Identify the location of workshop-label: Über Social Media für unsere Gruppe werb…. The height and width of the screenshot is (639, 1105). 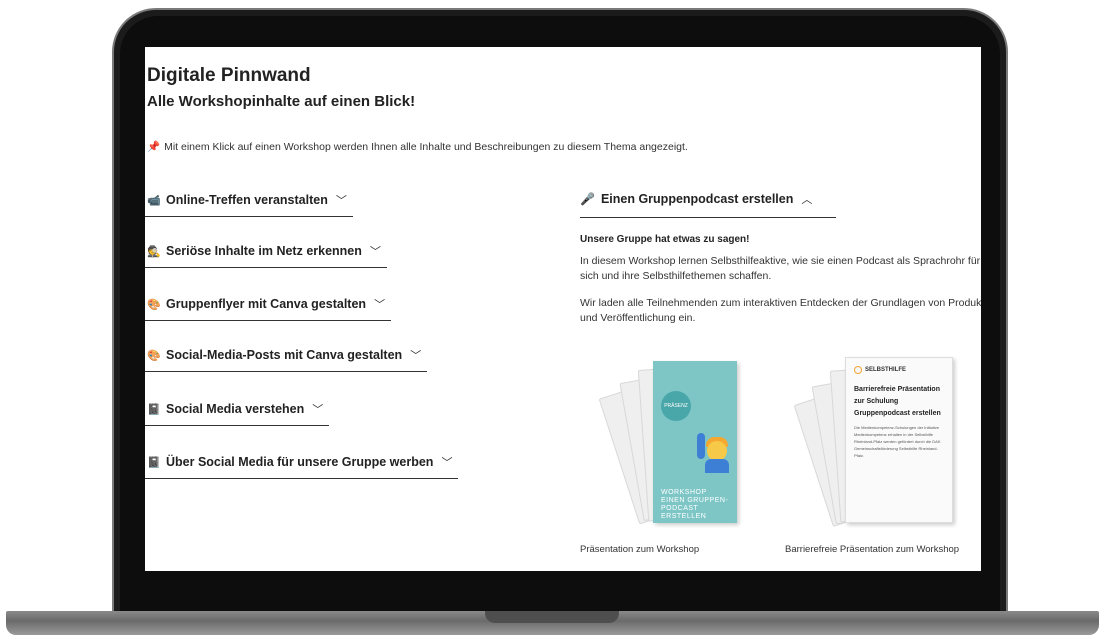
(300, 462).